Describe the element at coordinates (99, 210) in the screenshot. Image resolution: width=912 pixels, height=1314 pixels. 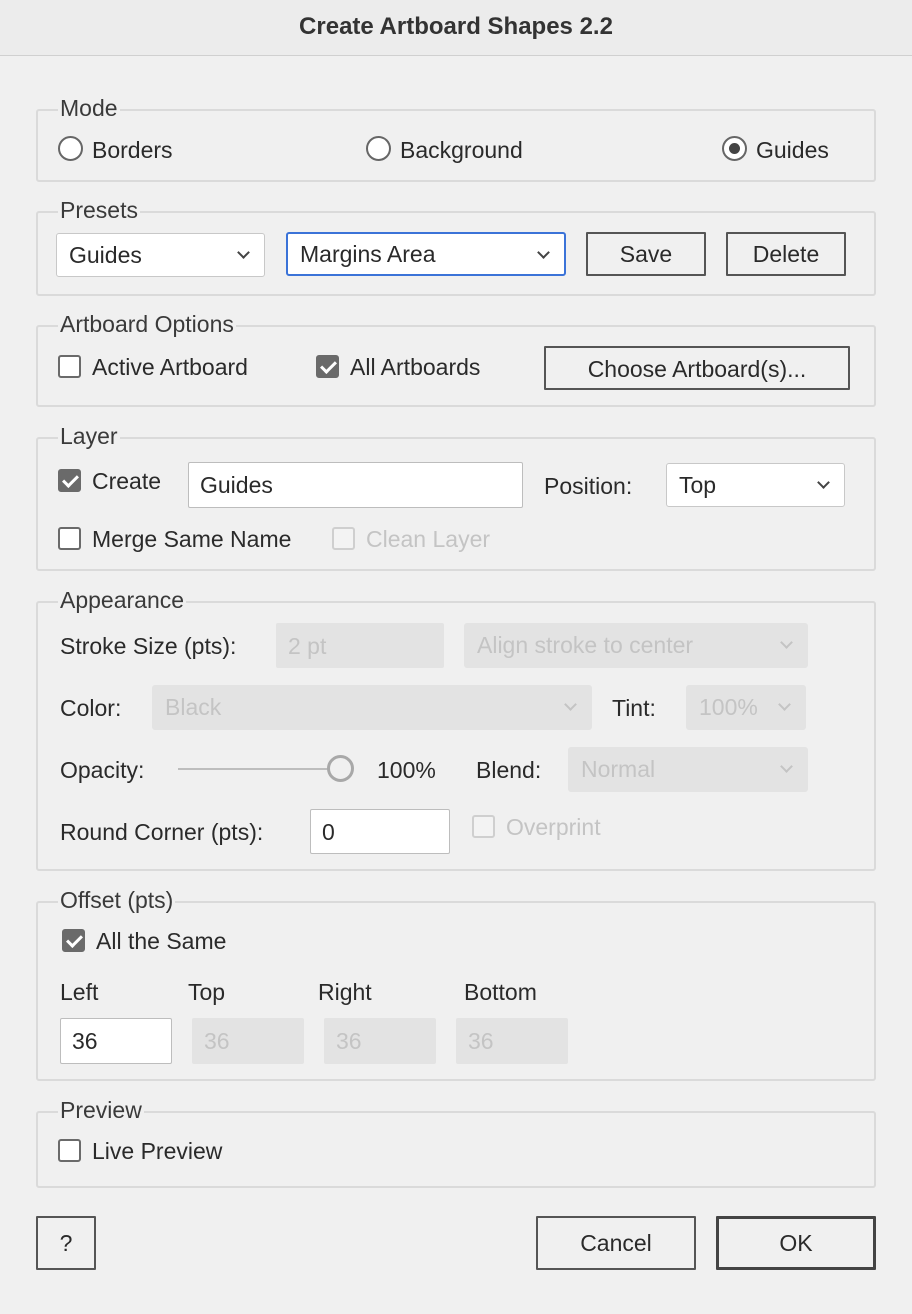
I see `presets-legend: Presets` at that location.